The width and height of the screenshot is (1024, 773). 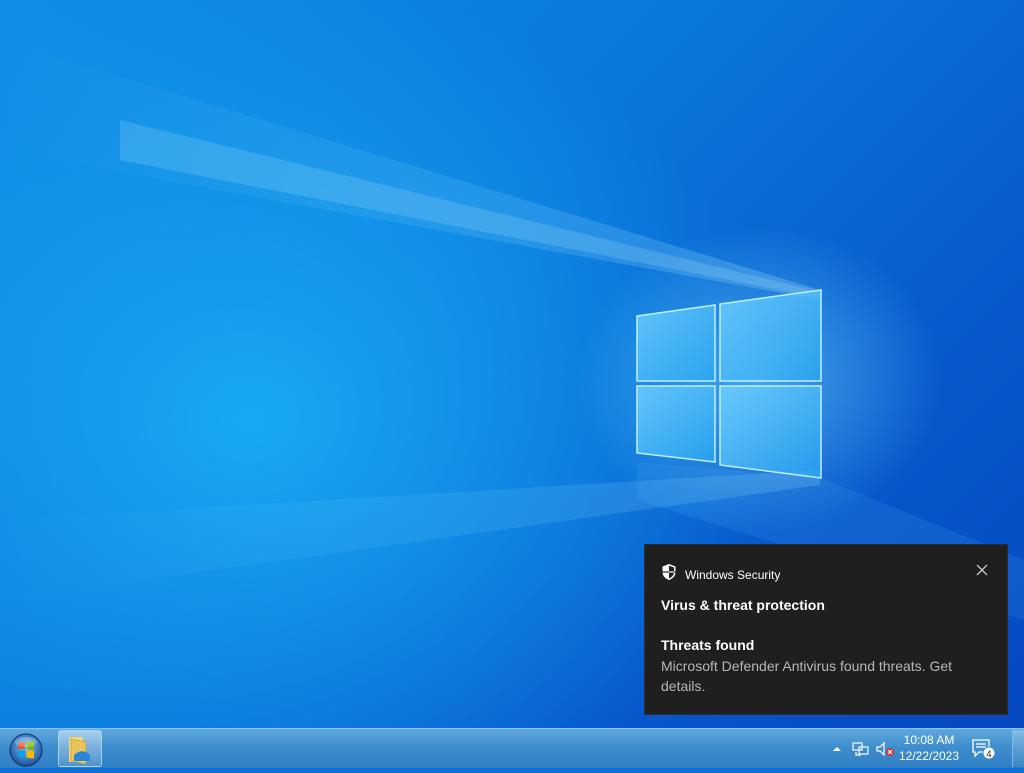 What do you see at coordinates (1018, 748) in the screenshot?
I see `show-desktop-button` at bounding box center [1018, 748].